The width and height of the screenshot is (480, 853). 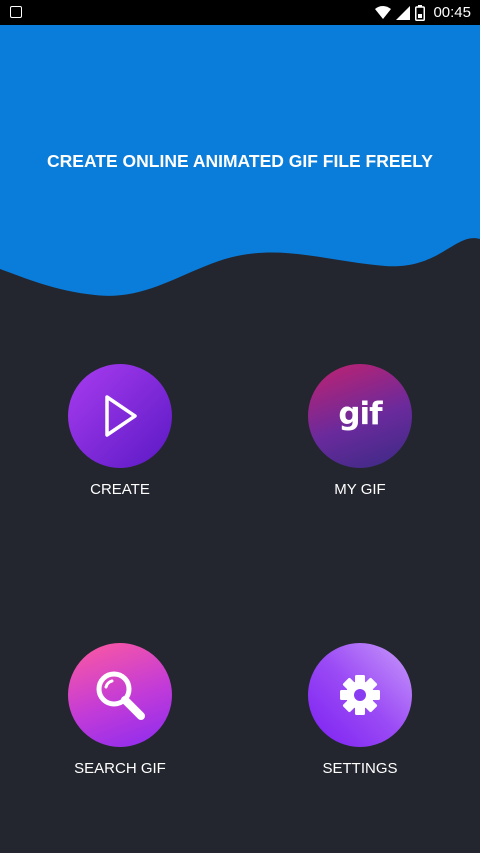 I want to click on cell-signal-icon, so click(x=403, y=12).